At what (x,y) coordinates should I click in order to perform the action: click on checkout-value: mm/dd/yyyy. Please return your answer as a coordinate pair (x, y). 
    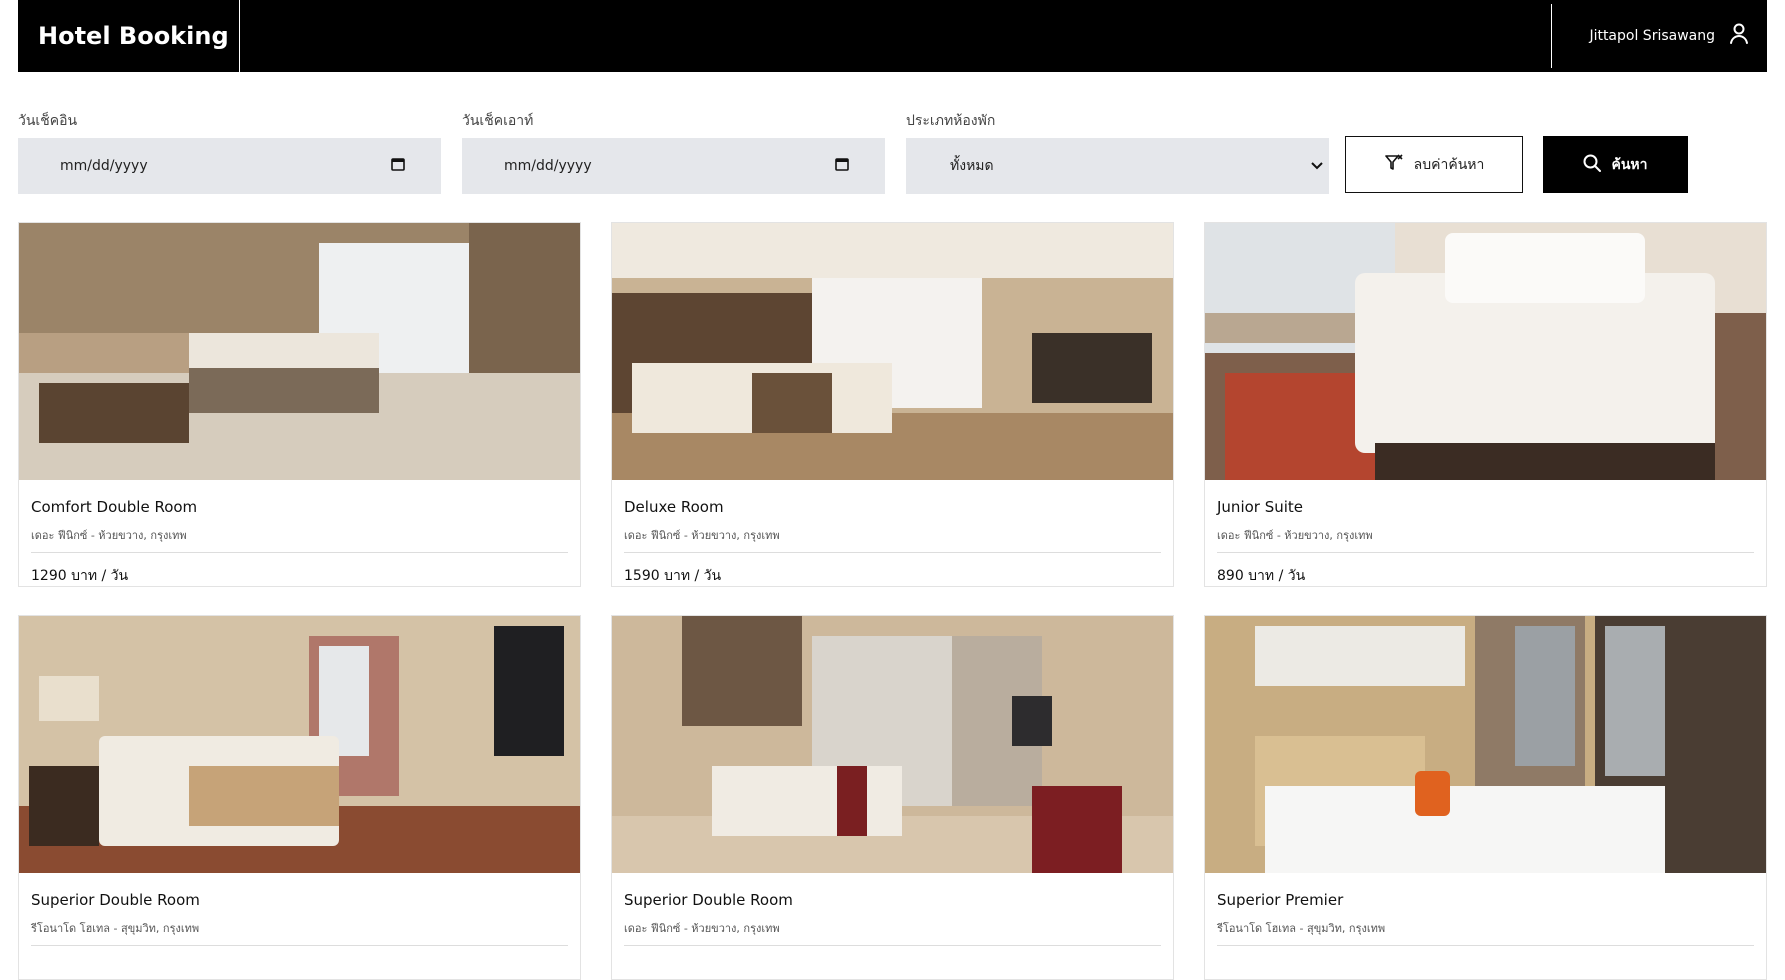
    Looking at the image, I should click on (548, 166).